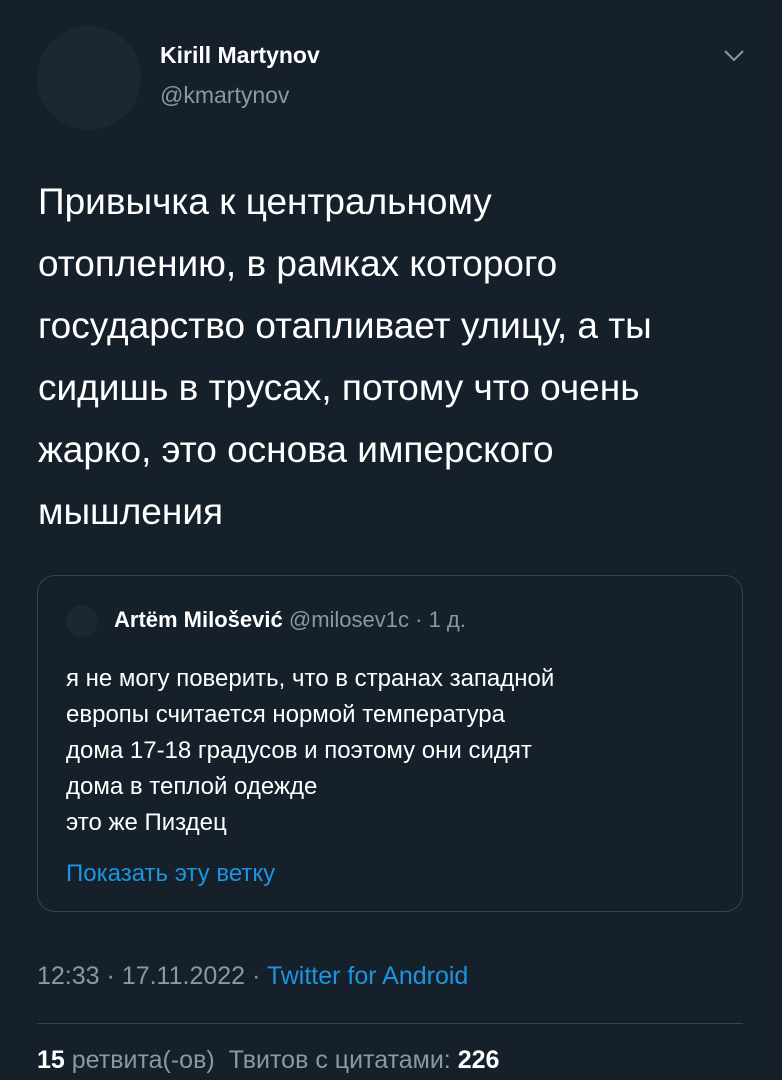  What do you see at coordinates (183, 976) in the screenshot?
I see `tweet-date: 17.11.2022` at bounding box center [183, 976].